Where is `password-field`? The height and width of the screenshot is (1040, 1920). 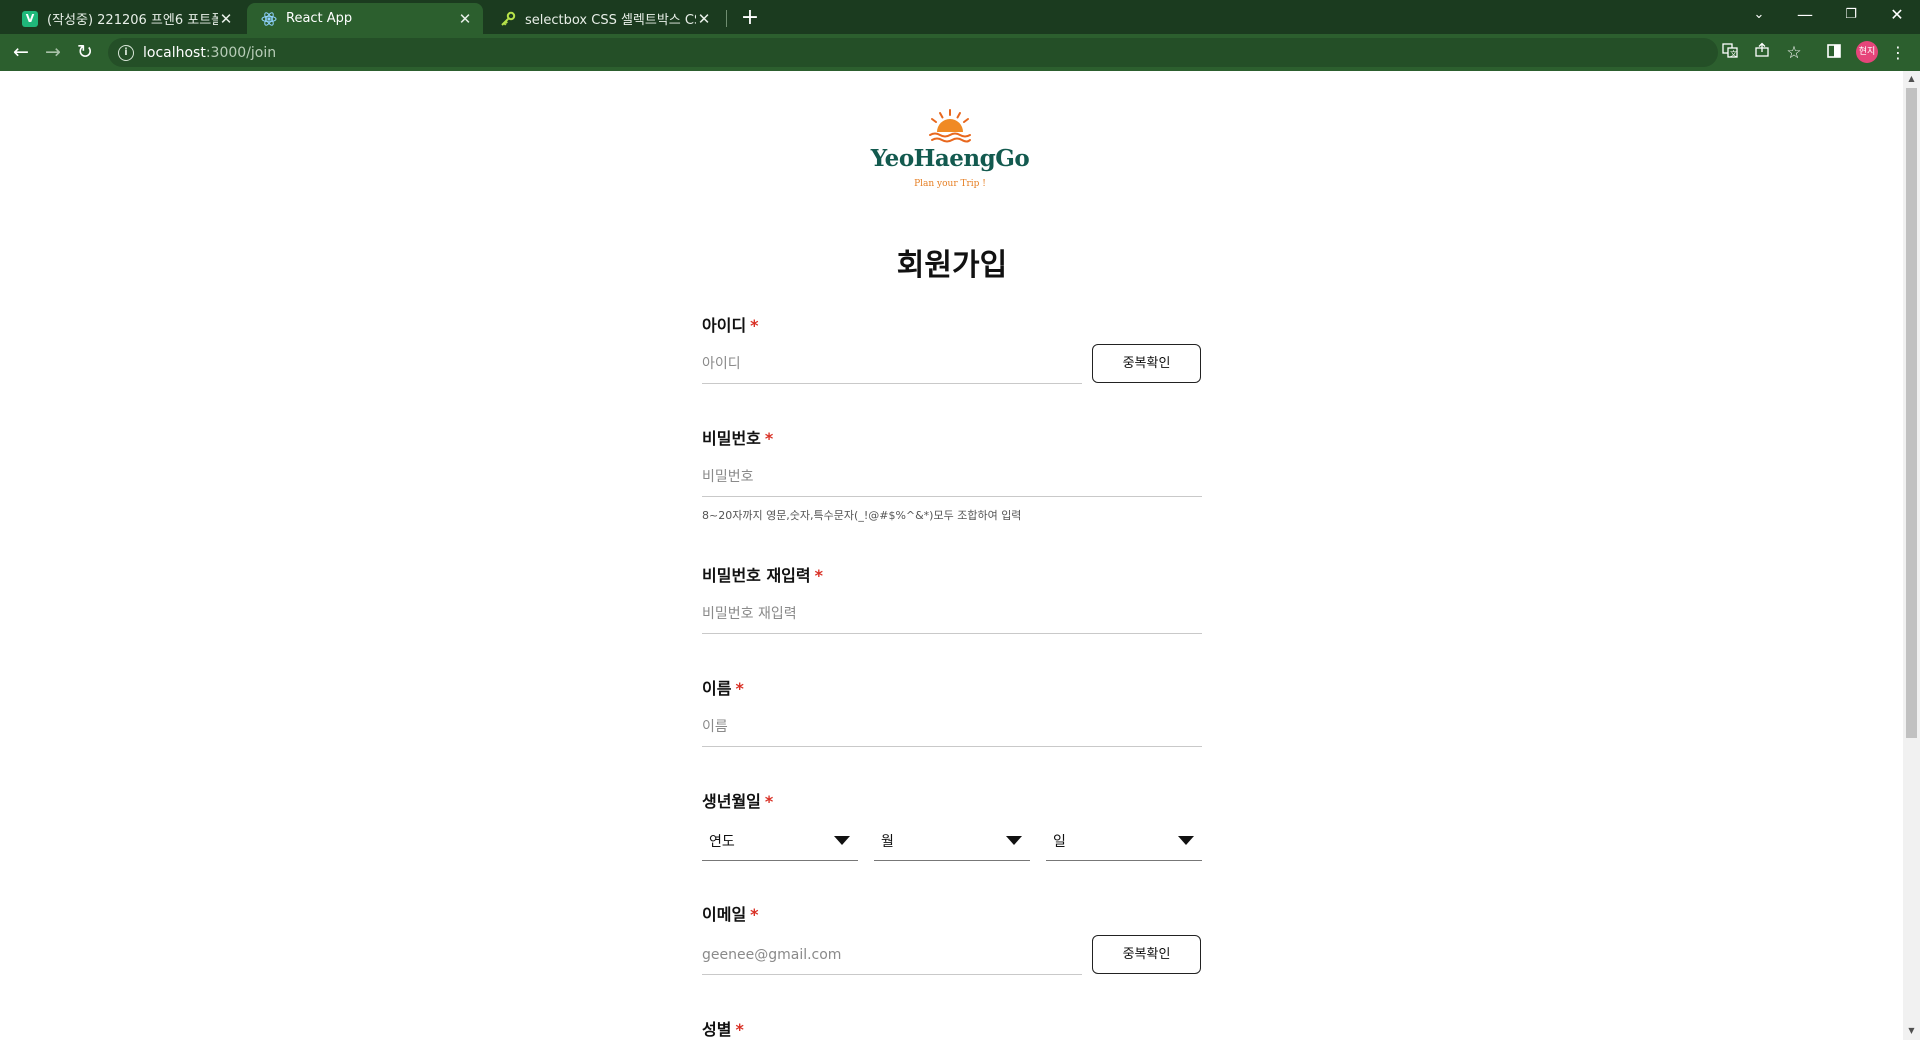 password-field is located at coordinates (952, 477).